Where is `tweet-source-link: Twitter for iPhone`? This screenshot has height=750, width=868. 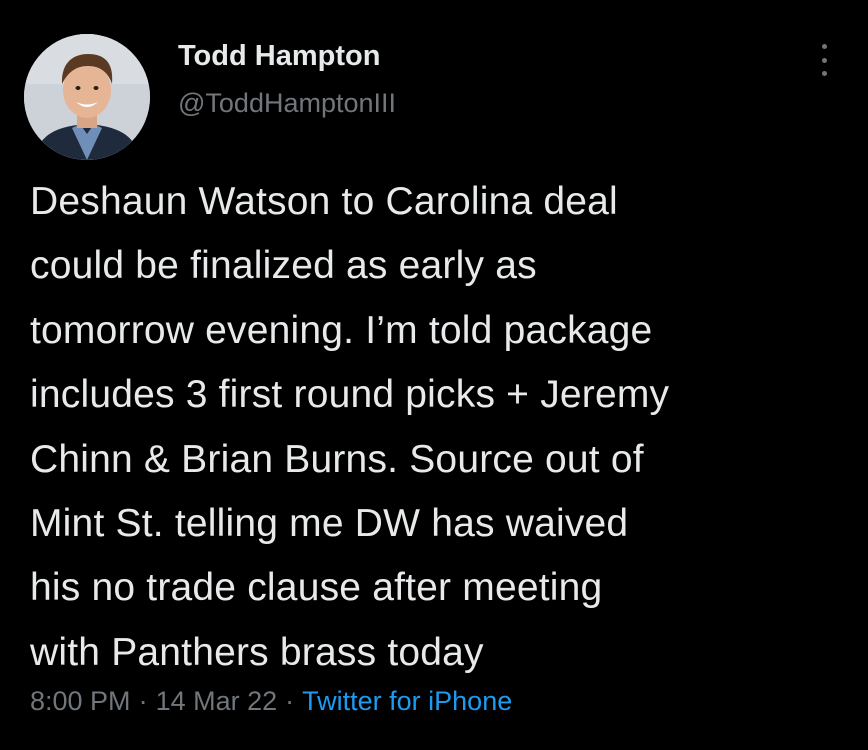
tweet-source-link: Twitter for iPhone is located at coordinates (407, 701).